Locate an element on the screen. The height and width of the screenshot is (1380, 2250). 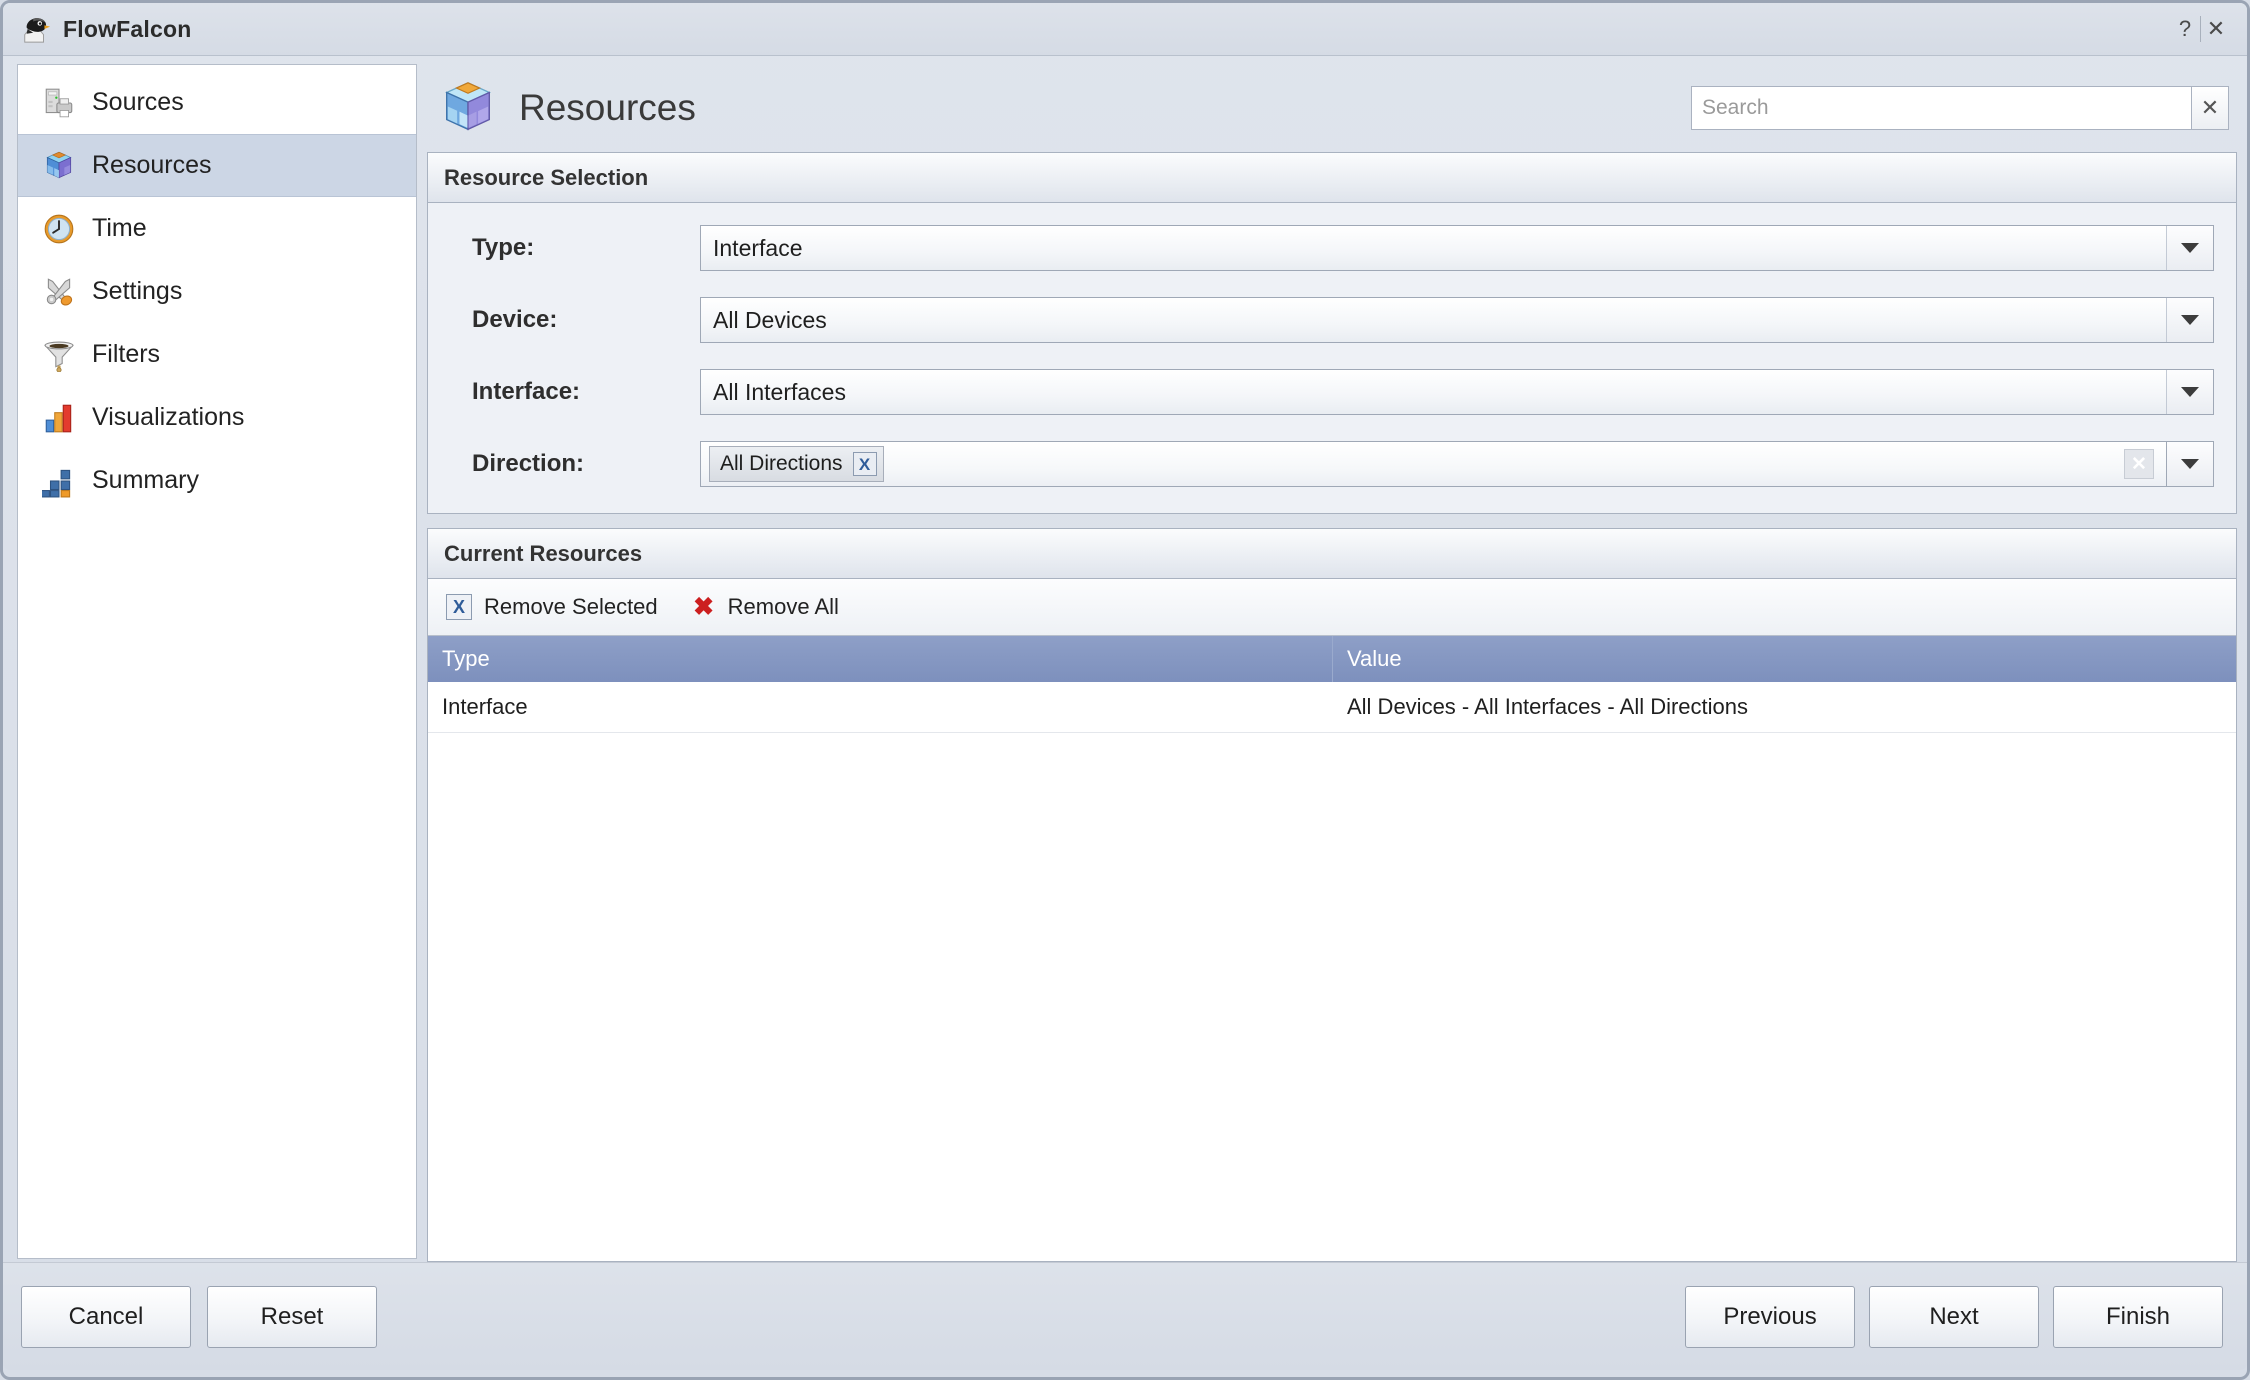
field-row-direction: Direction: All Directions X ✕ is located at coordinates (1332, 464).